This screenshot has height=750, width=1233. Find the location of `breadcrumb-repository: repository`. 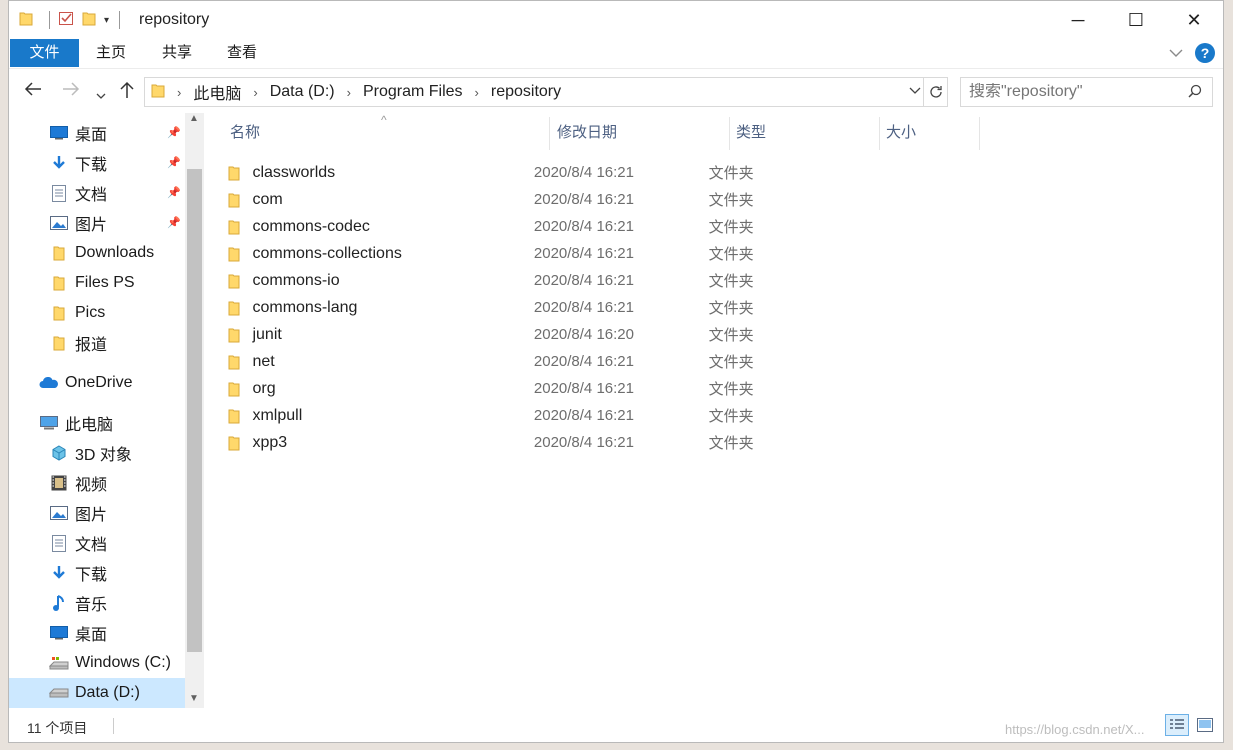

breadcrumb-repository: repository is located at coordinates (526, 92).